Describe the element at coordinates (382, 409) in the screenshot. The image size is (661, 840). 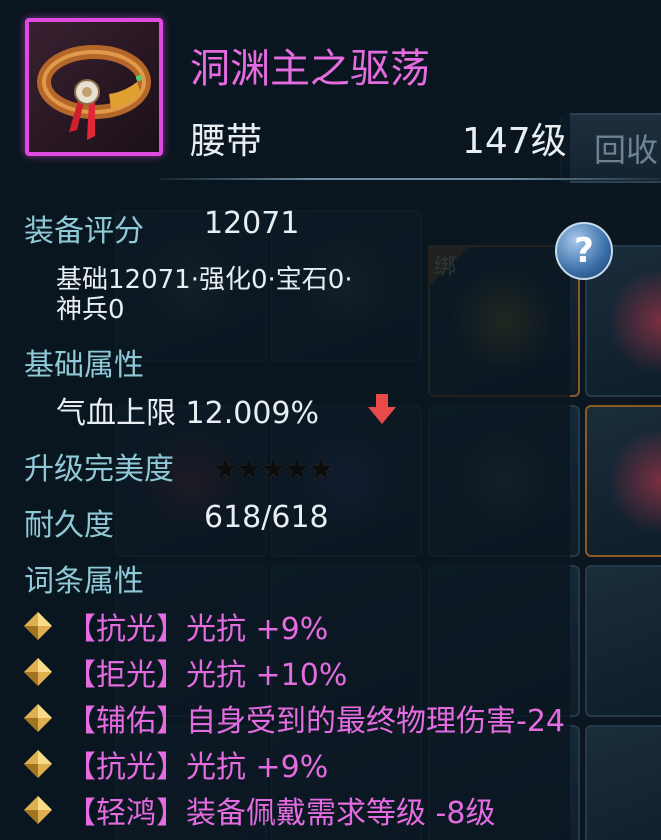
I see `arrow-down-icon` at that location.